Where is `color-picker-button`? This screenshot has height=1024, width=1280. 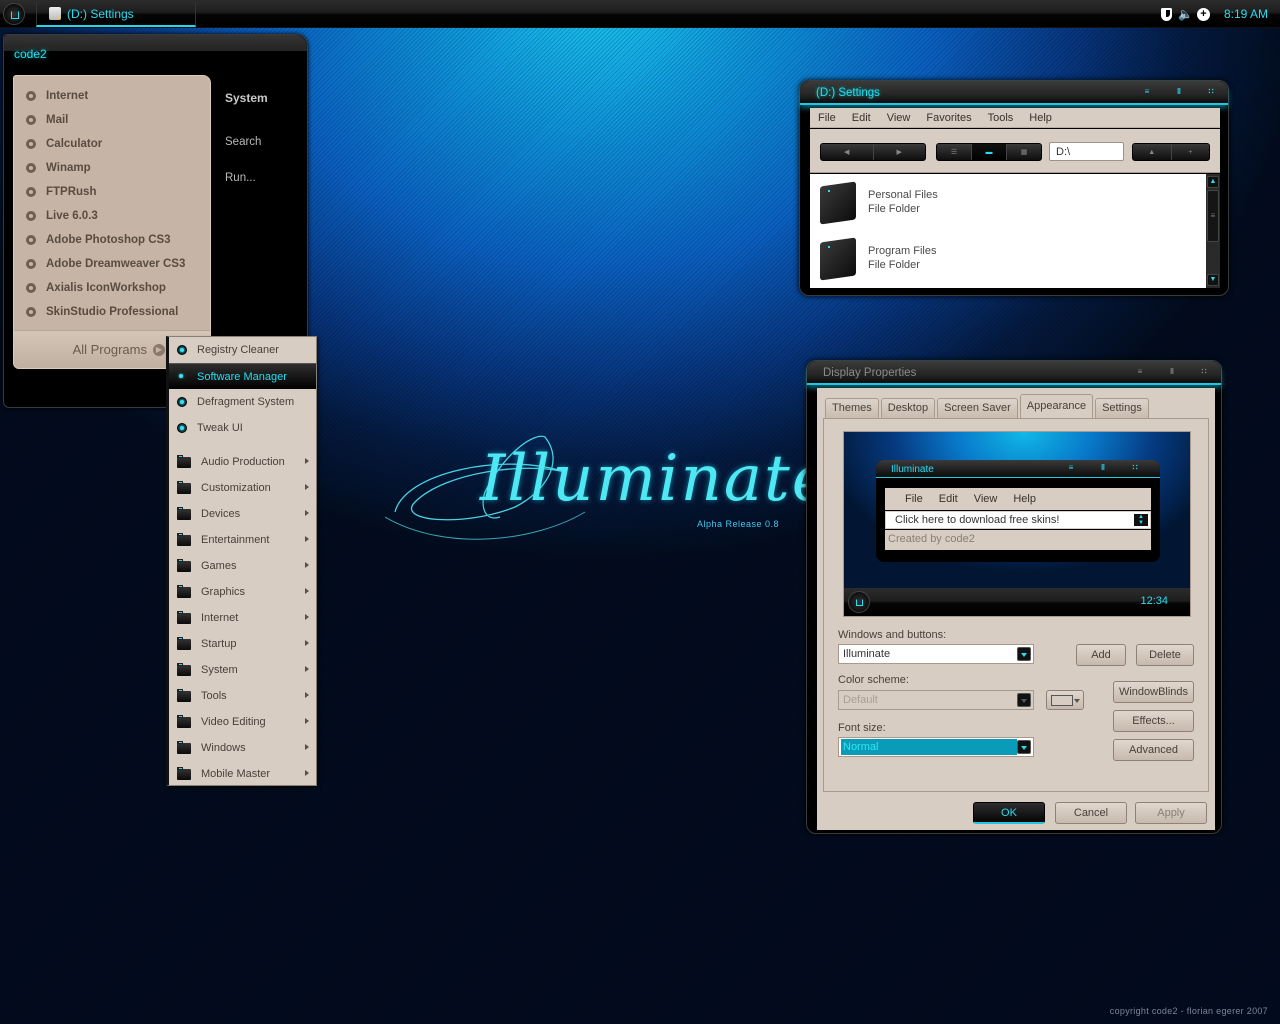 color-picker-button is located at coordinates (1065, 700).